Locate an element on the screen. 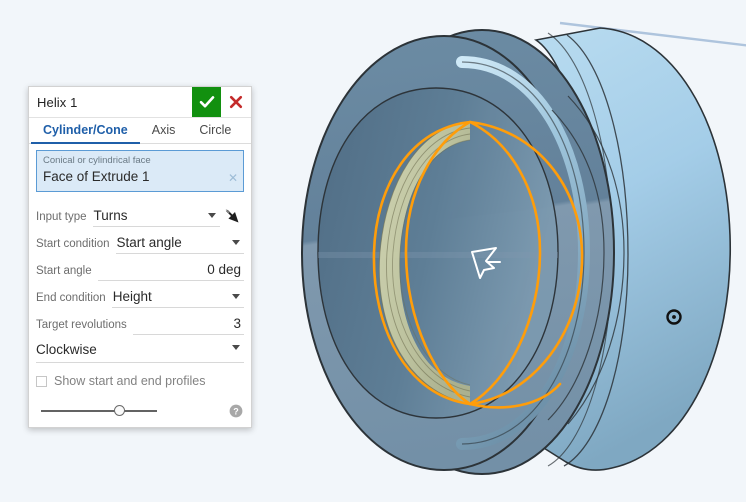  dialog-tabs: Cylinder/Cone Axis Circle is located at coordinates (140, 131).